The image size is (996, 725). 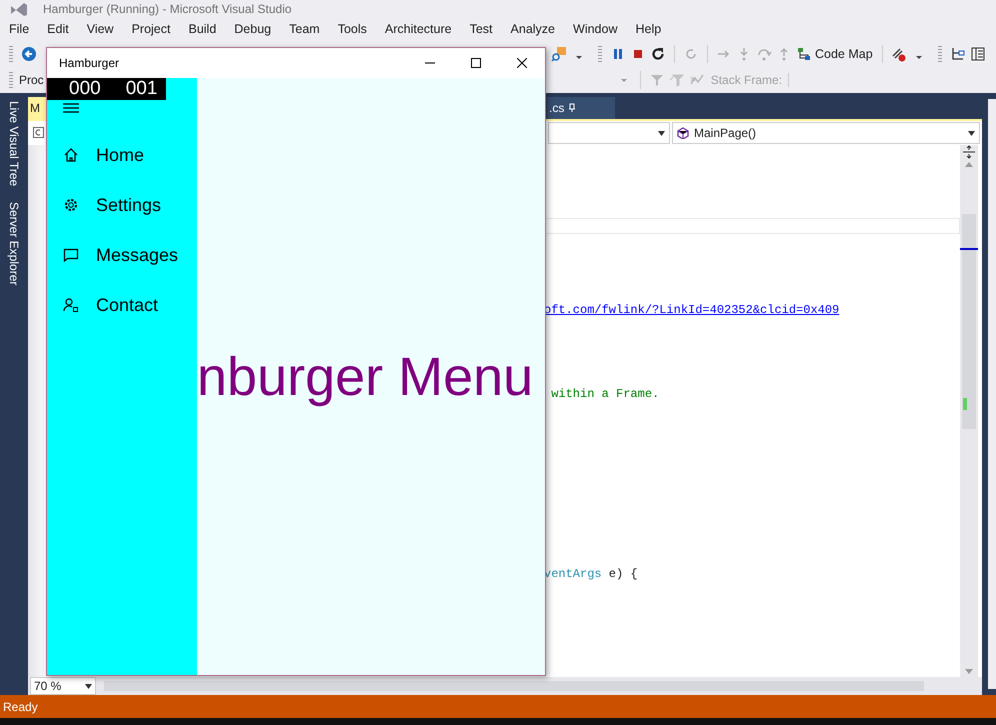 I want to click on counter-value: 001, so click(x=142, y=89).